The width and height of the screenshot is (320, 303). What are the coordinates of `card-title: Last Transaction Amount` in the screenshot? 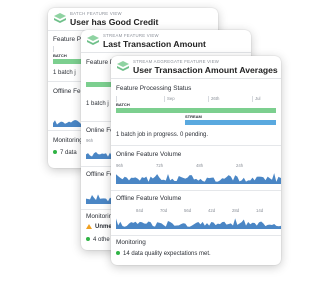 It's located at (154, 44).